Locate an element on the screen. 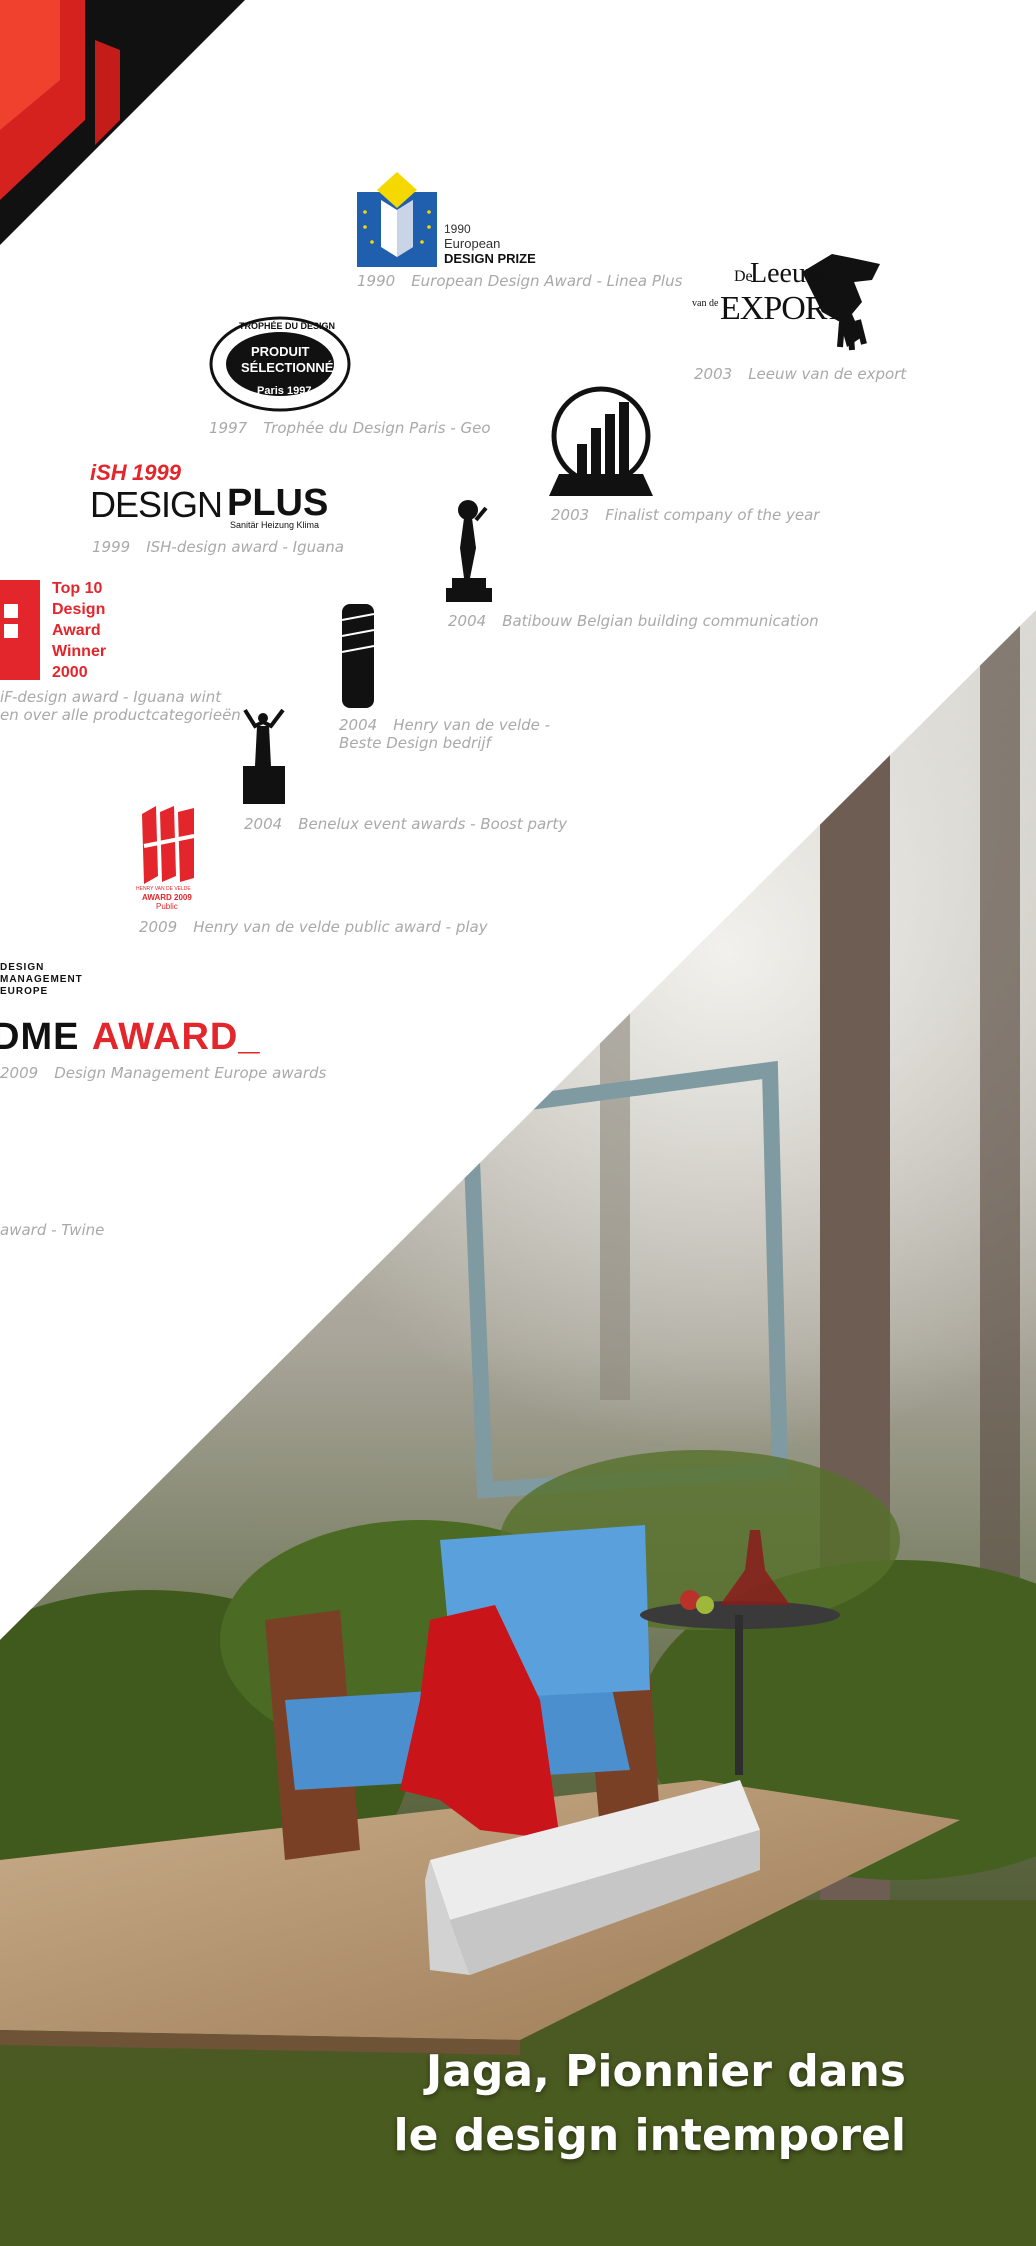  caption-leeuw-van-de-export: 2003 Leeuw van de export is located at coordinates (800, 374).